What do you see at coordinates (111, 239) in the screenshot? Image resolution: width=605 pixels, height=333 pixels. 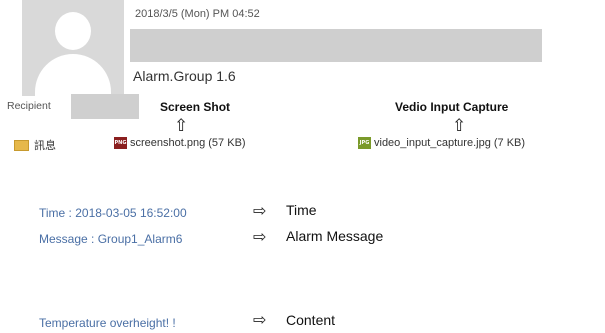 I see `body-message: Message : Group1_Alarm6` at bounding box center [111, 239].